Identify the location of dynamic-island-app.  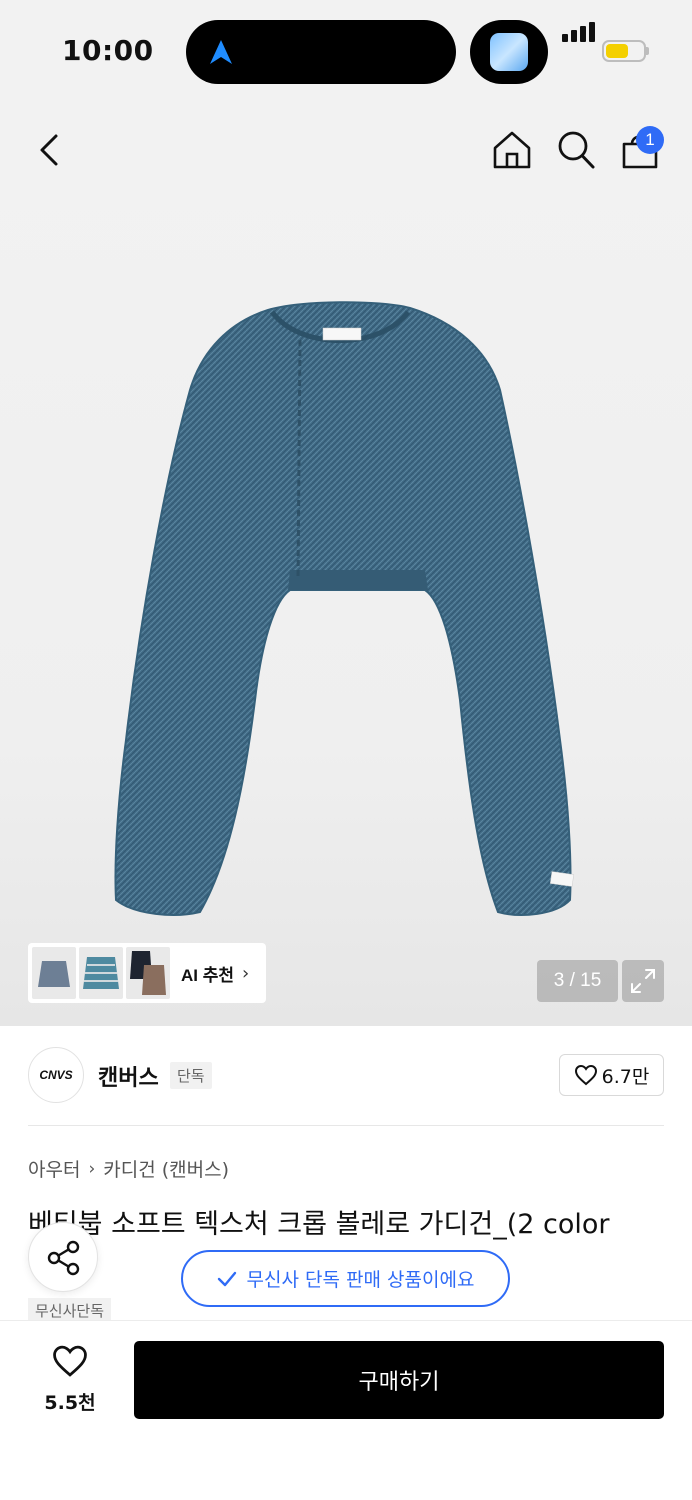
(509, 52).